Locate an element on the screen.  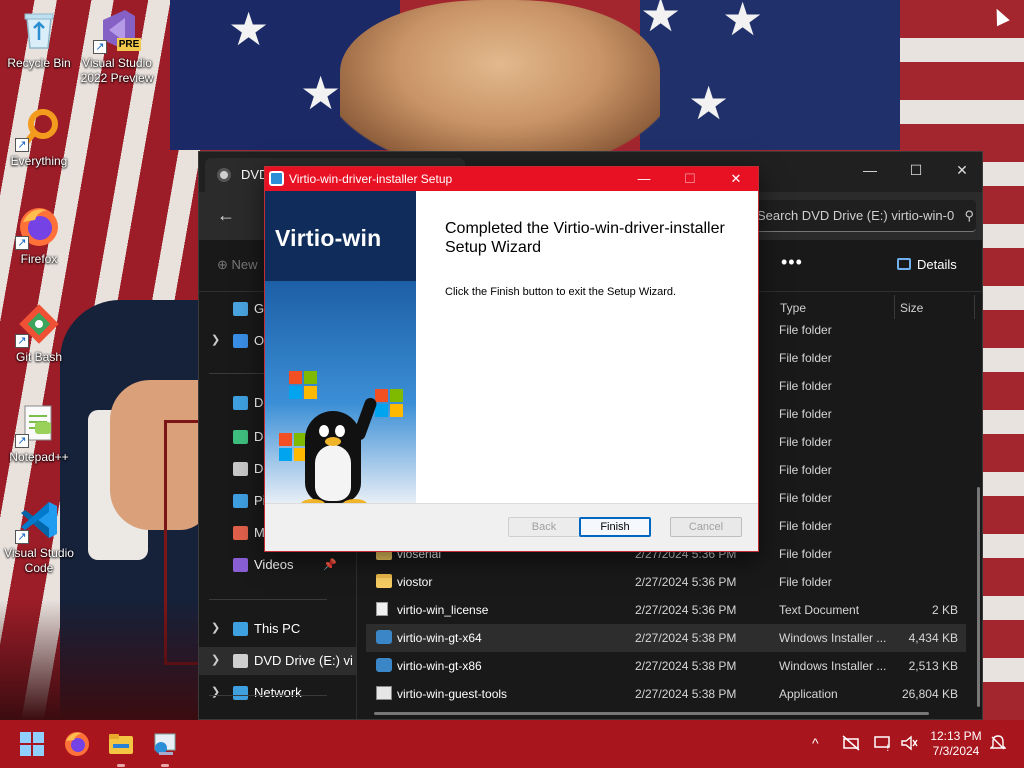
downloads-icon is located at coordinates (240, 437).